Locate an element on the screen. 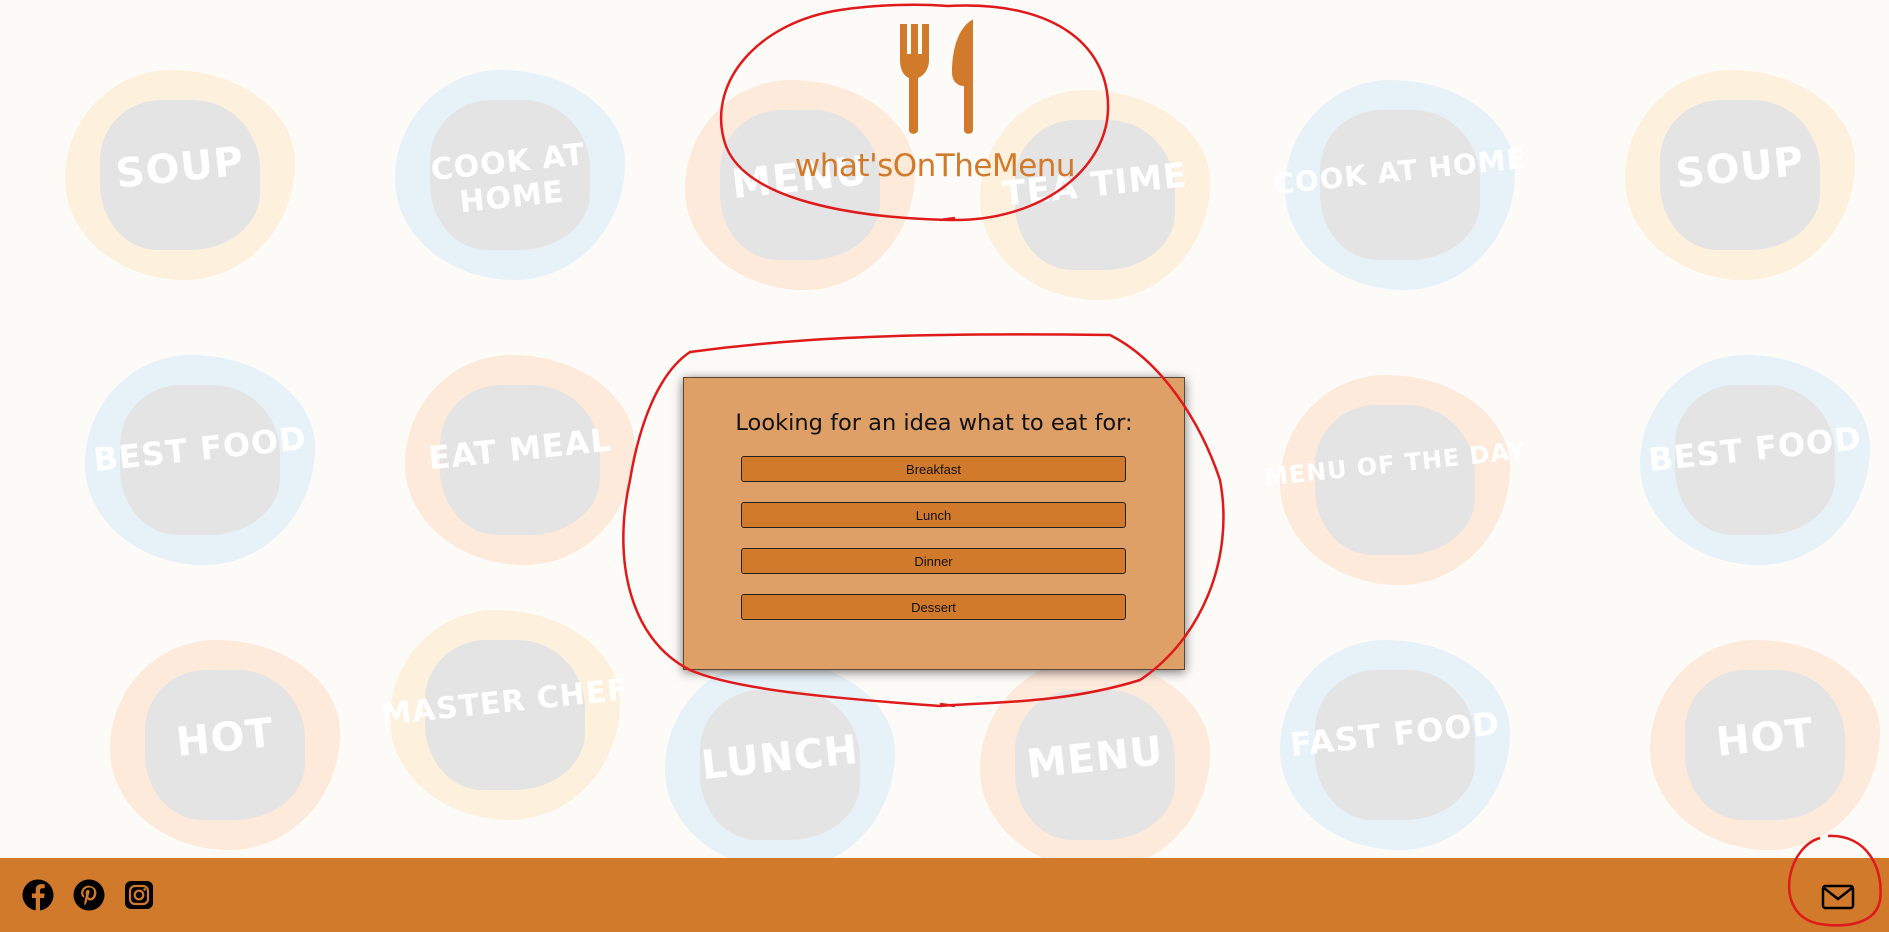  instagram-icon is located at coordinates (139, 895).